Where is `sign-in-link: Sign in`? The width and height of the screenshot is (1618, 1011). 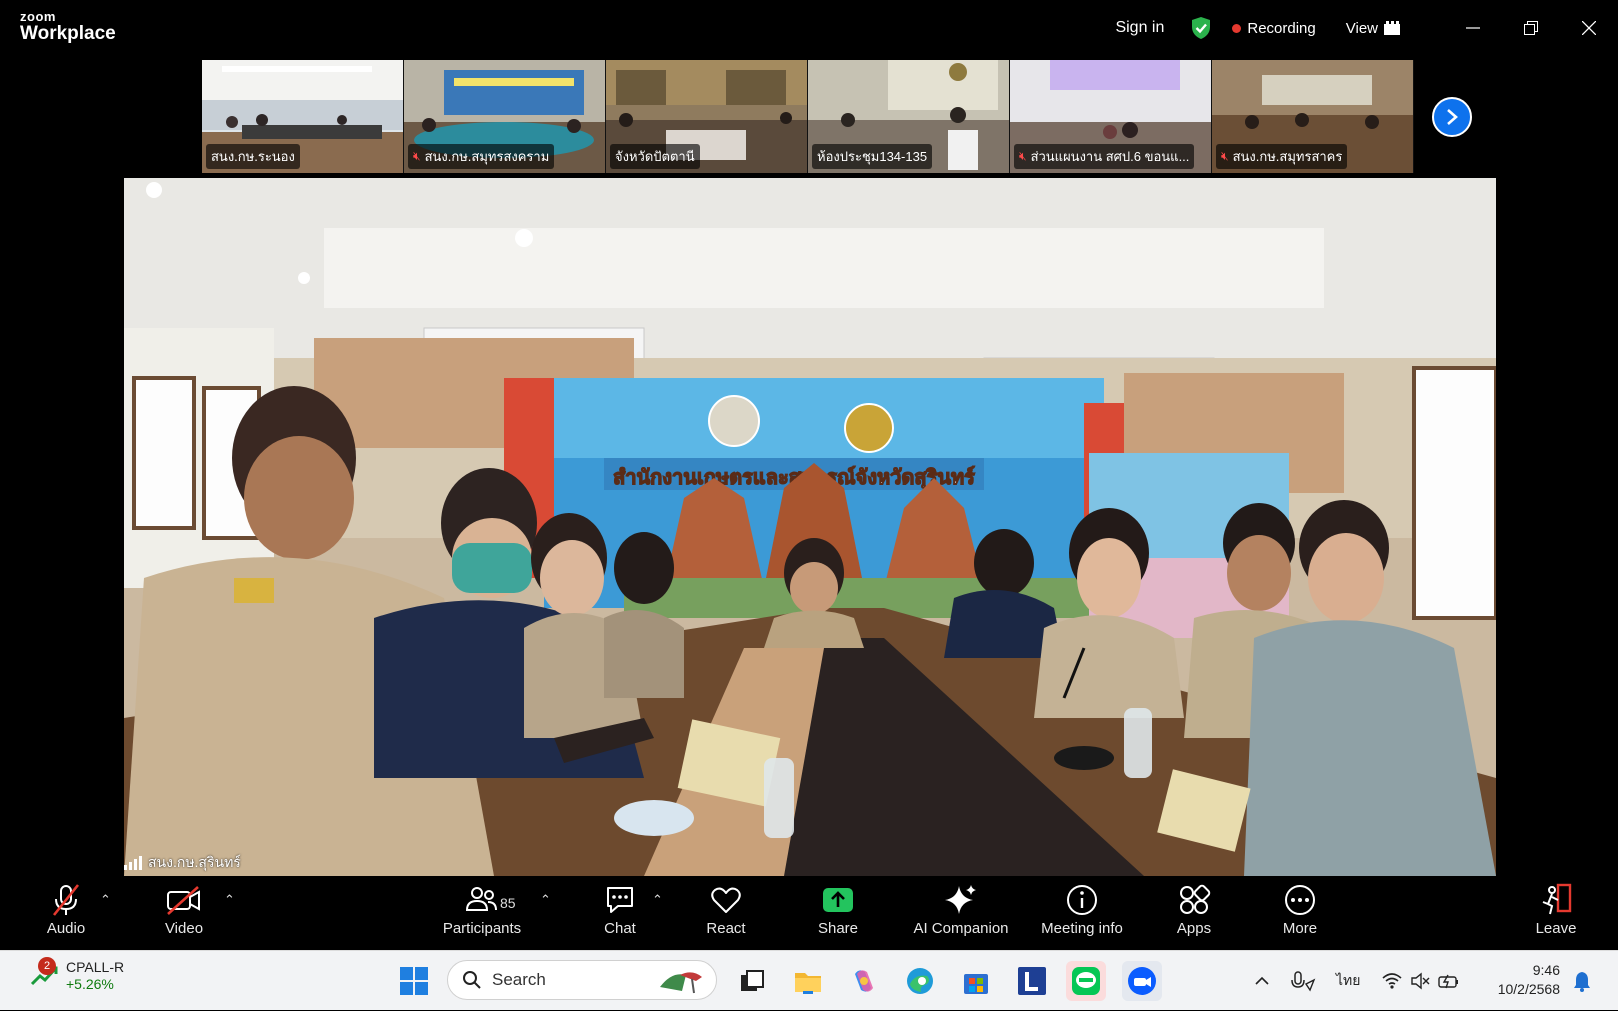
sign-in-link: Sign in is located at coordinates (1139, 28).